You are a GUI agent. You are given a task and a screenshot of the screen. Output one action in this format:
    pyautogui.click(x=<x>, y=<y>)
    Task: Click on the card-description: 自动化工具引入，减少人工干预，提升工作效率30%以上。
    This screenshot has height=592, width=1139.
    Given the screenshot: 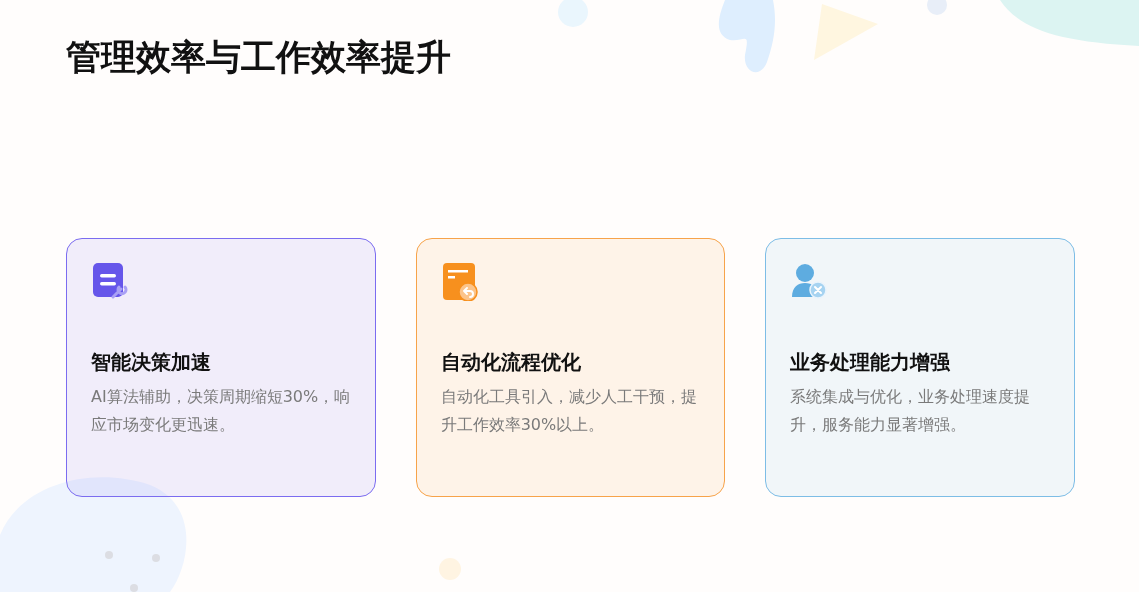 What is the action you would take?
    pyautogui.click(x=569, y=411)
    